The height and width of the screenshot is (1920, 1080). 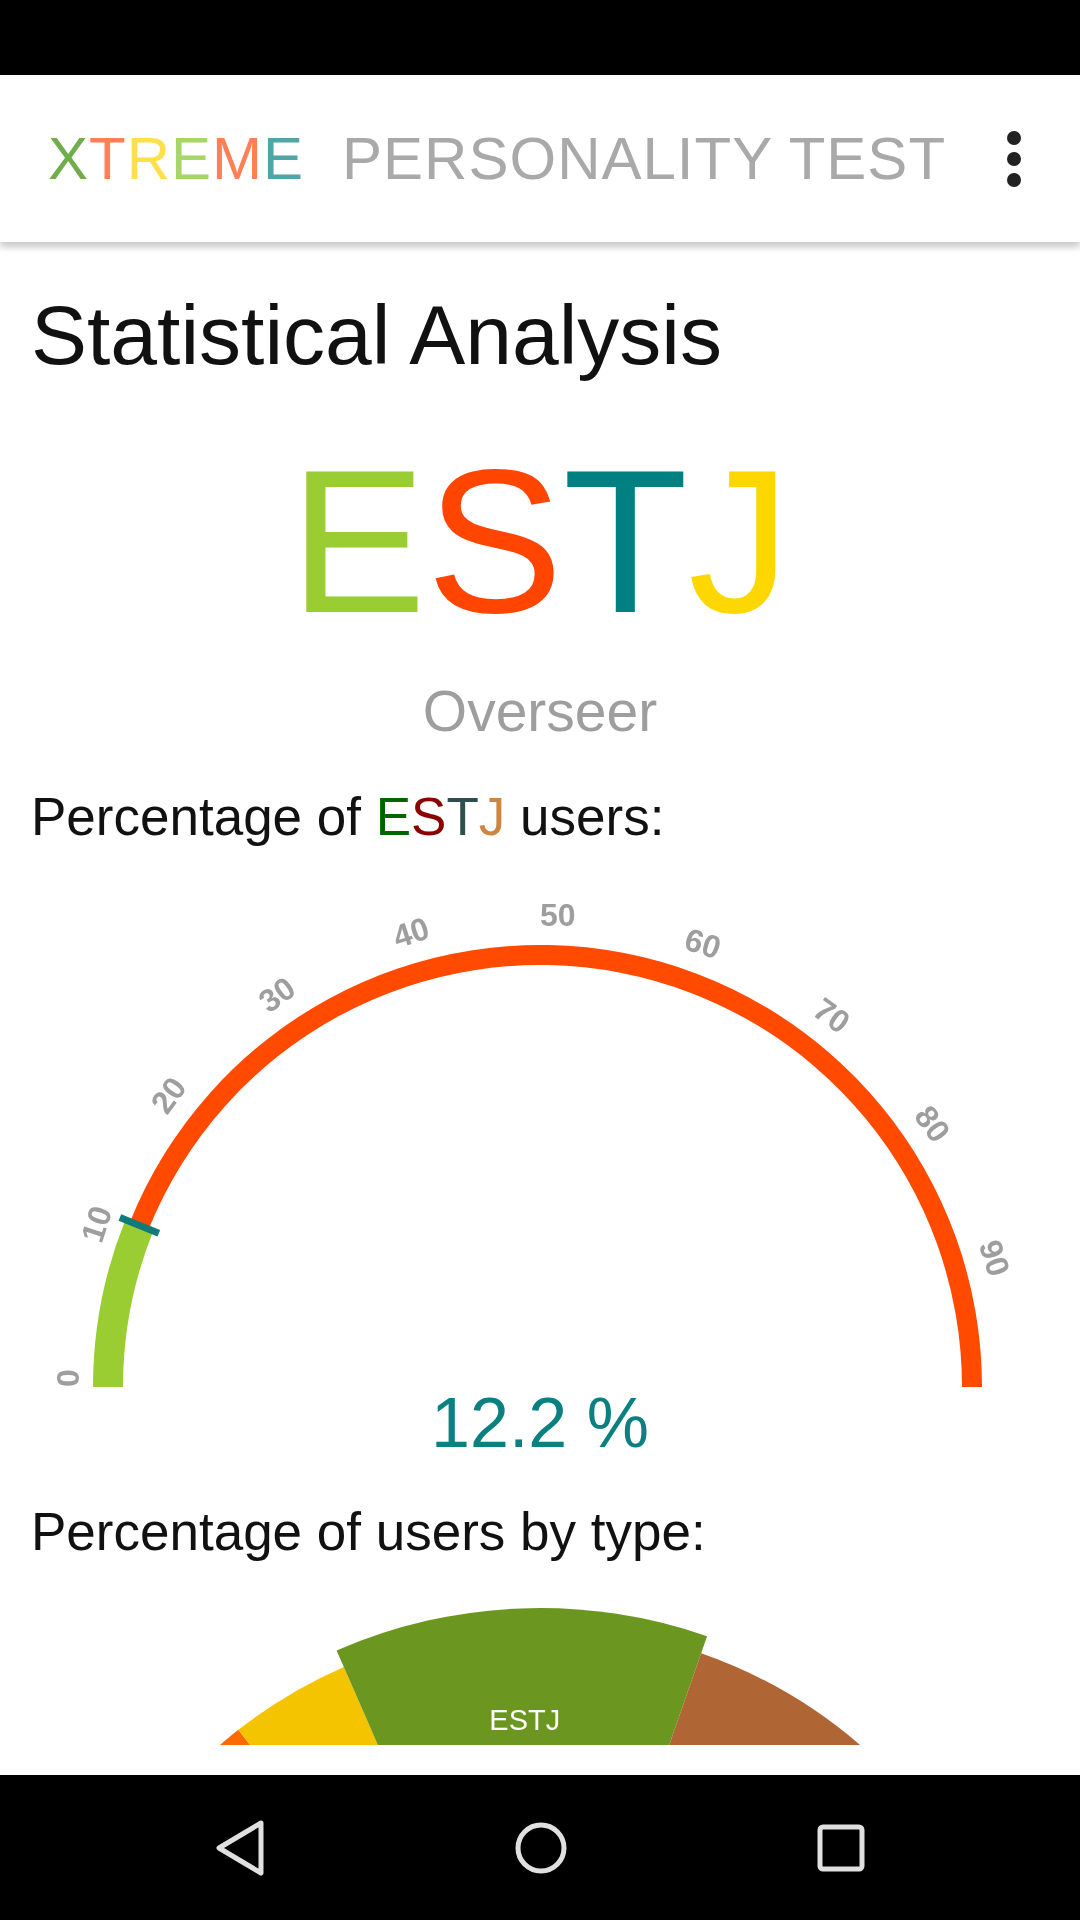 What do you see at coordinates (932, 1124) in the screenshot?
I see `gauge-scale-label: 80` at bounding box center [932, 1124].